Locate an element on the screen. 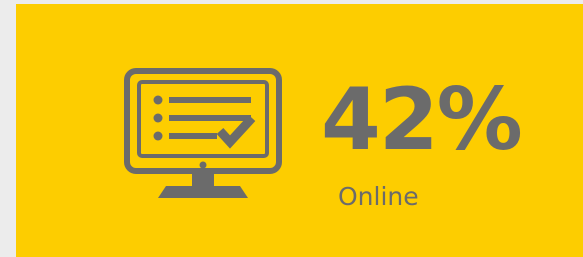  stat-label: Online is located at coordinates (378, 196).